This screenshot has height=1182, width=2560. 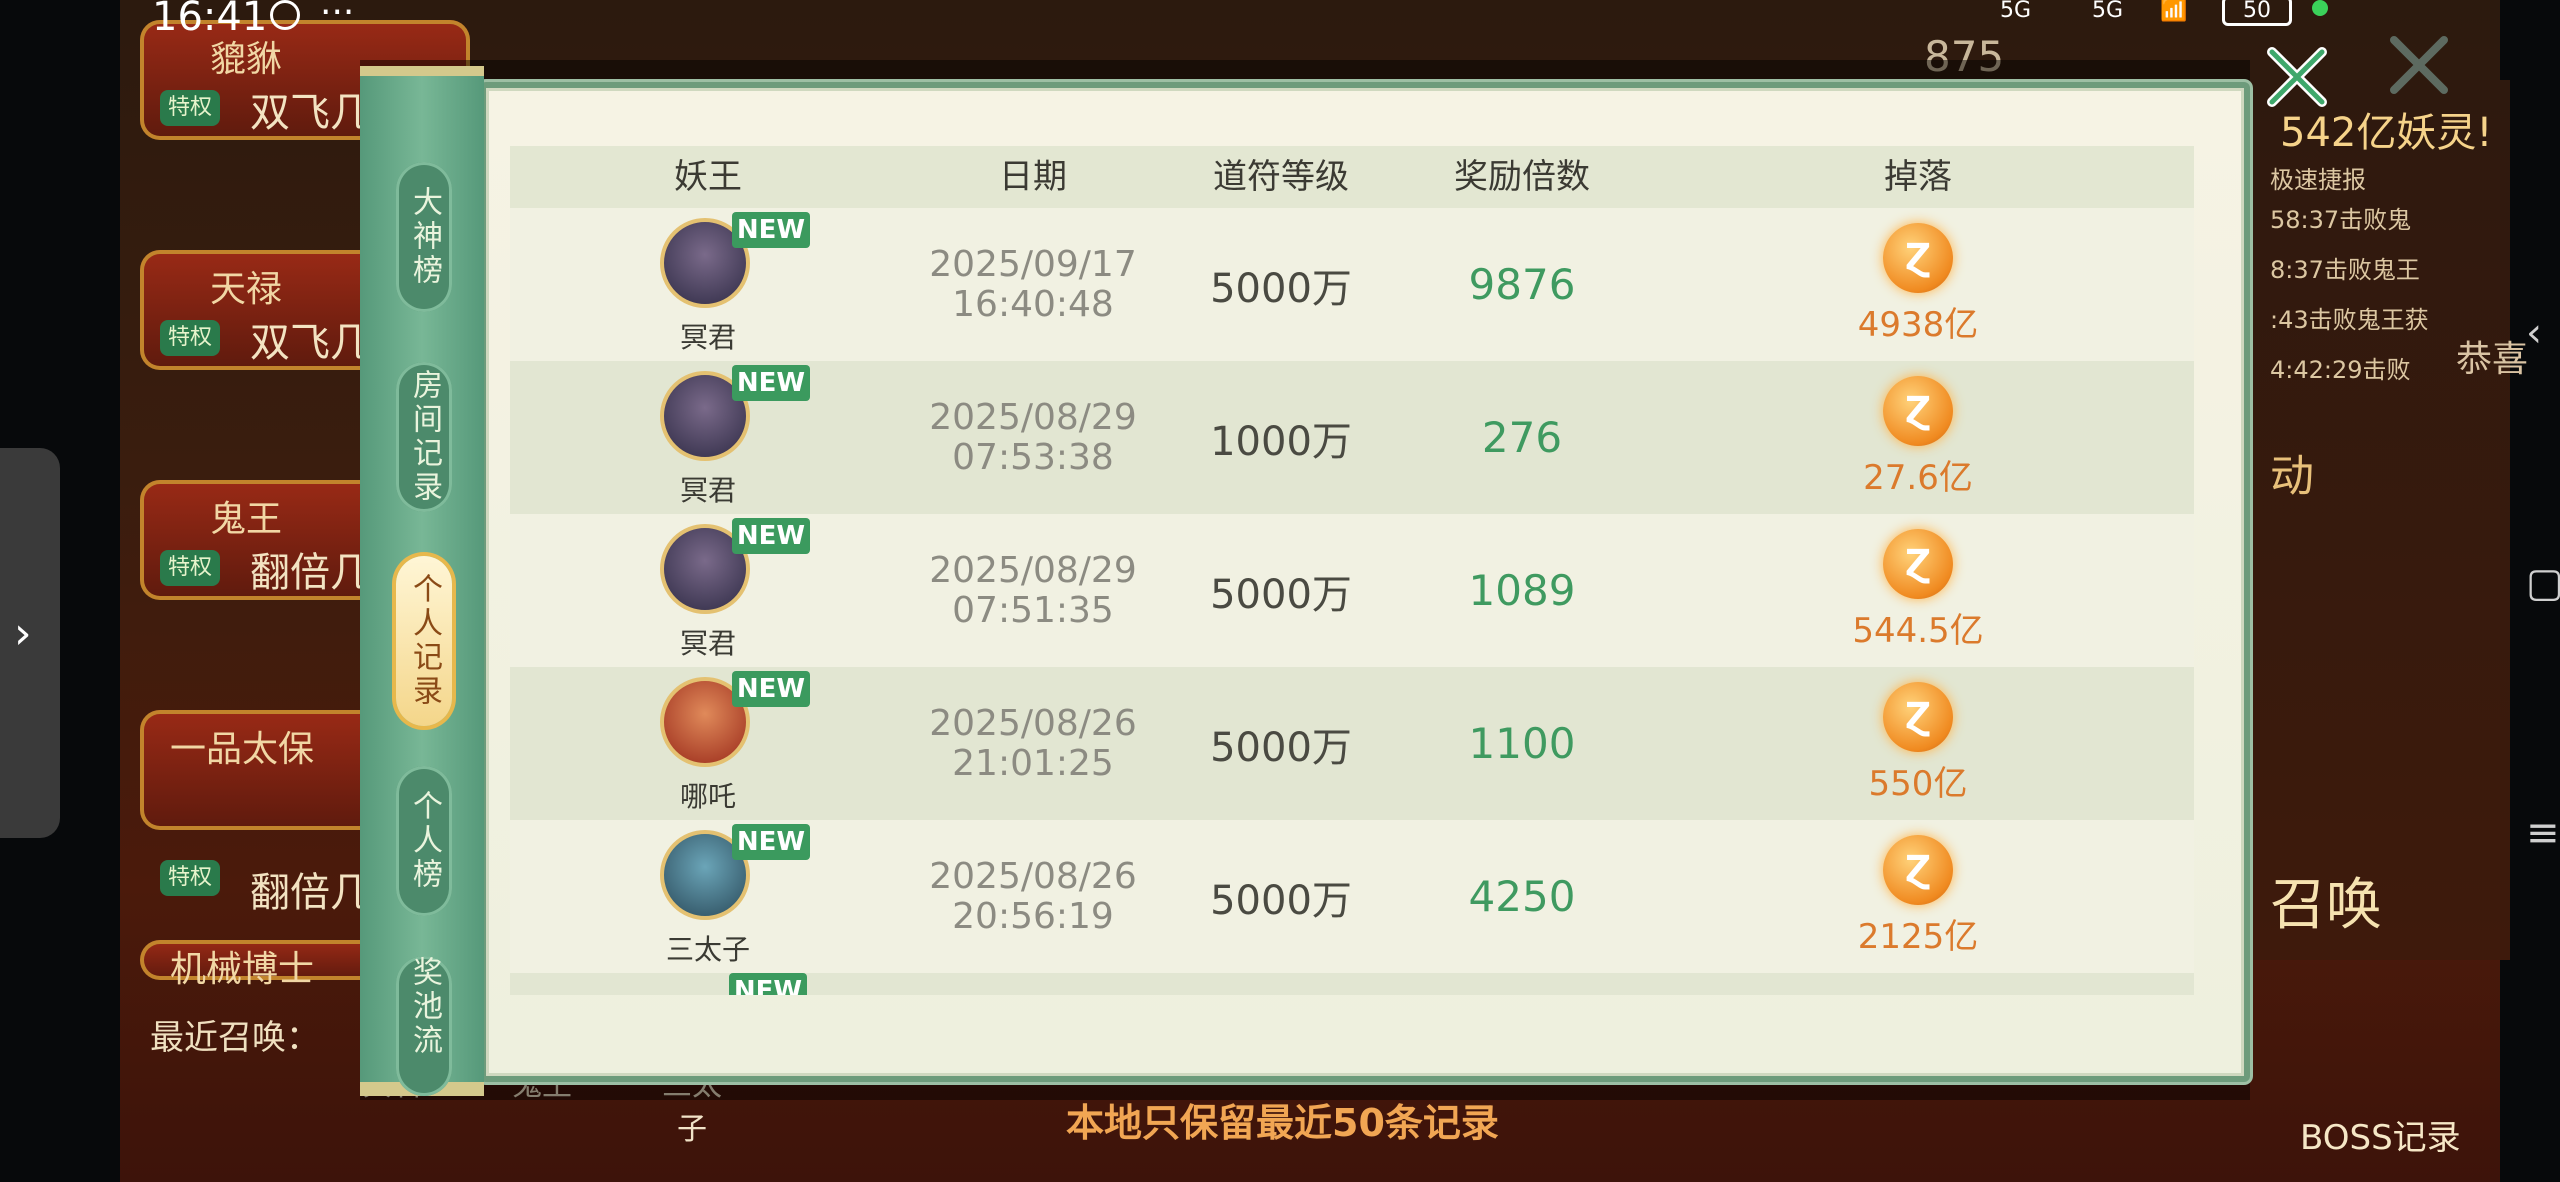 What do you see at coordinates (1281, 441) in the screenshot?
I see `talisman-level: 1000万` at bounding box center [1281, 441].